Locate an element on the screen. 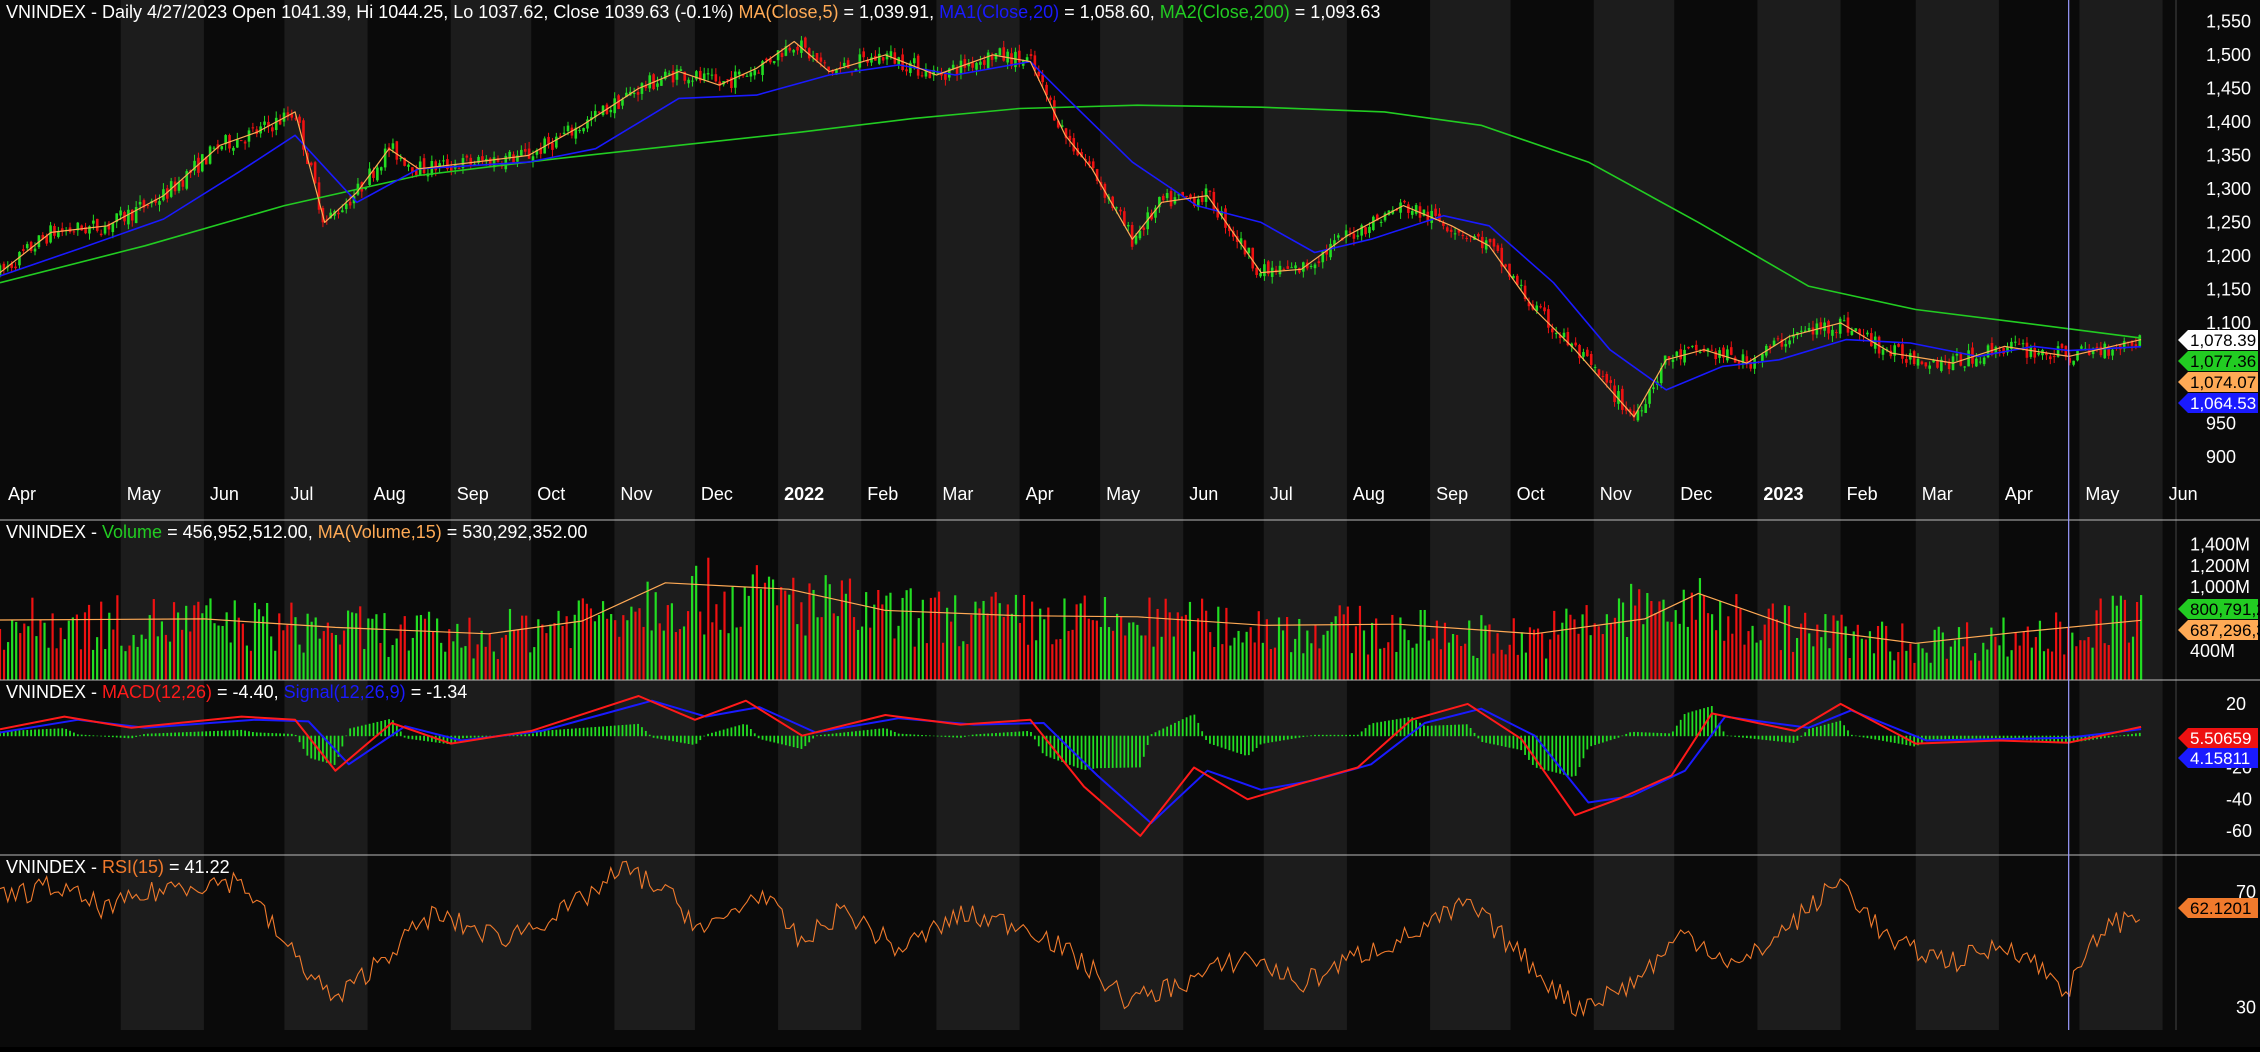 This screenshot has width=2260, height=1052. value-marker-text: 1,077.36 is located at coordinates (2223, 361).